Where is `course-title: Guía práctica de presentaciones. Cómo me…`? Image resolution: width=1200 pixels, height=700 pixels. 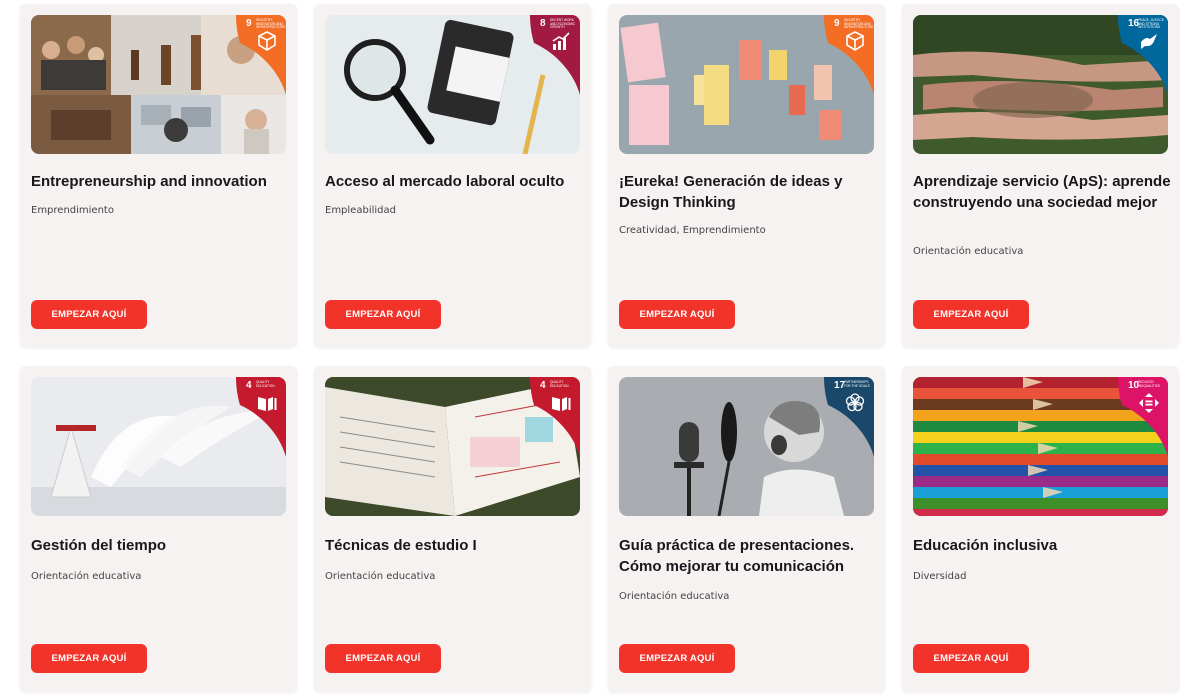
course-title: Guía práctica de presentaciones. Cómo me… is located at coordinates (748, 556).